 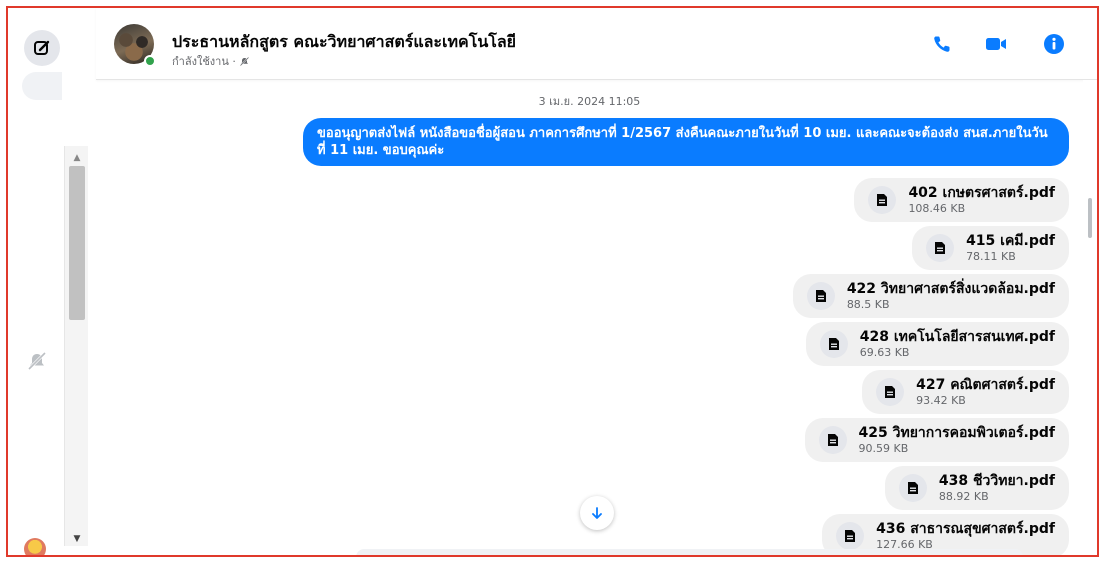 I want to click on file-attachment: 415 เคมี.pdf 78.11 KB, so click(x=990, y=248).